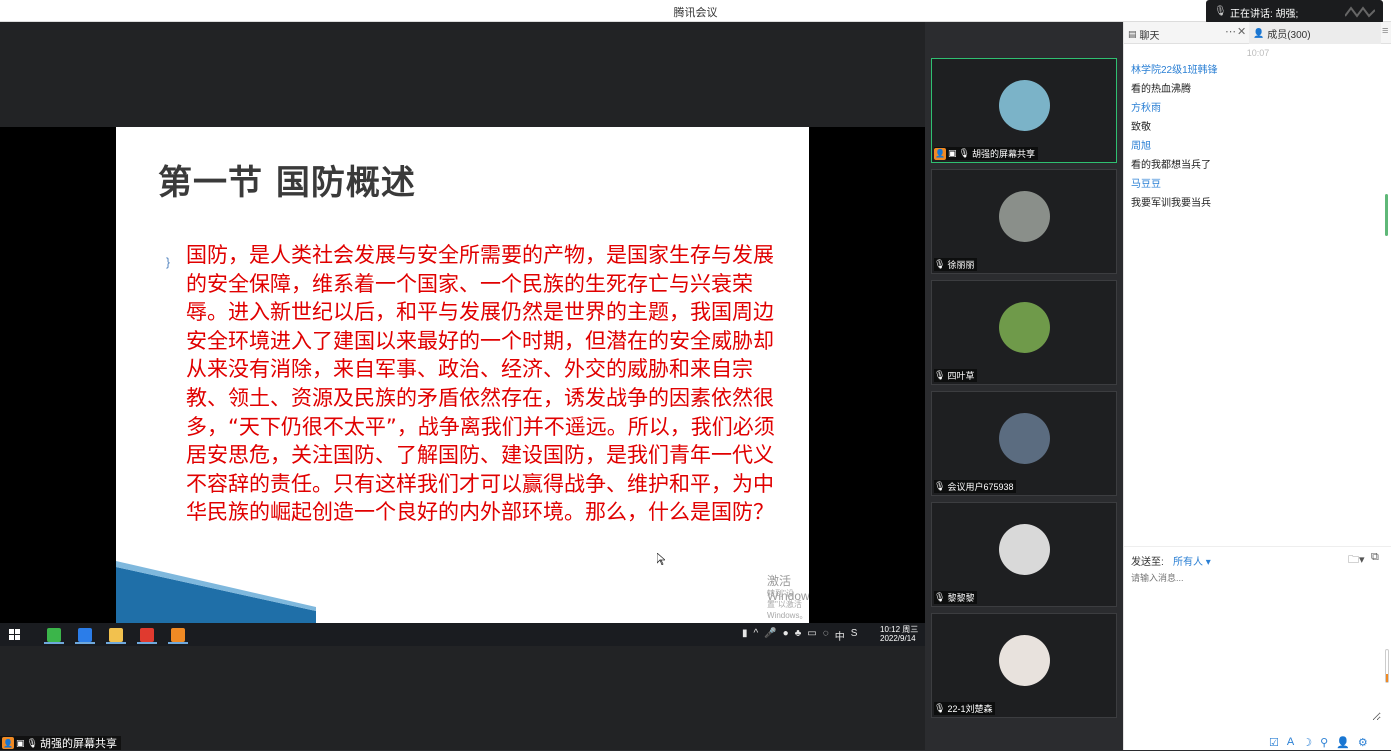 This screenshot has height=751, width=1391. I want to click on participant-tile: 🎙 黎黎黎, so click(1024, 554).